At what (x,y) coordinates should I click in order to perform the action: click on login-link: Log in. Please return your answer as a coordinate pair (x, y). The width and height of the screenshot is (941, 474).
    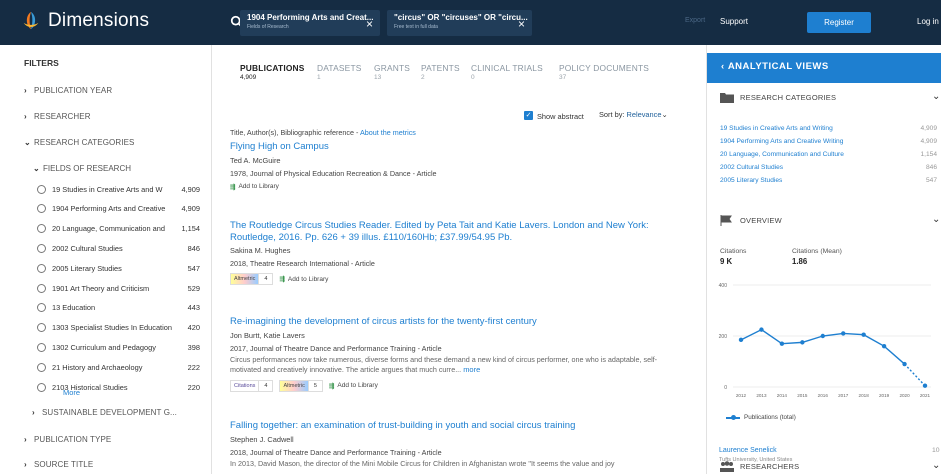
    Looking at the image, I should click on (928, 21).